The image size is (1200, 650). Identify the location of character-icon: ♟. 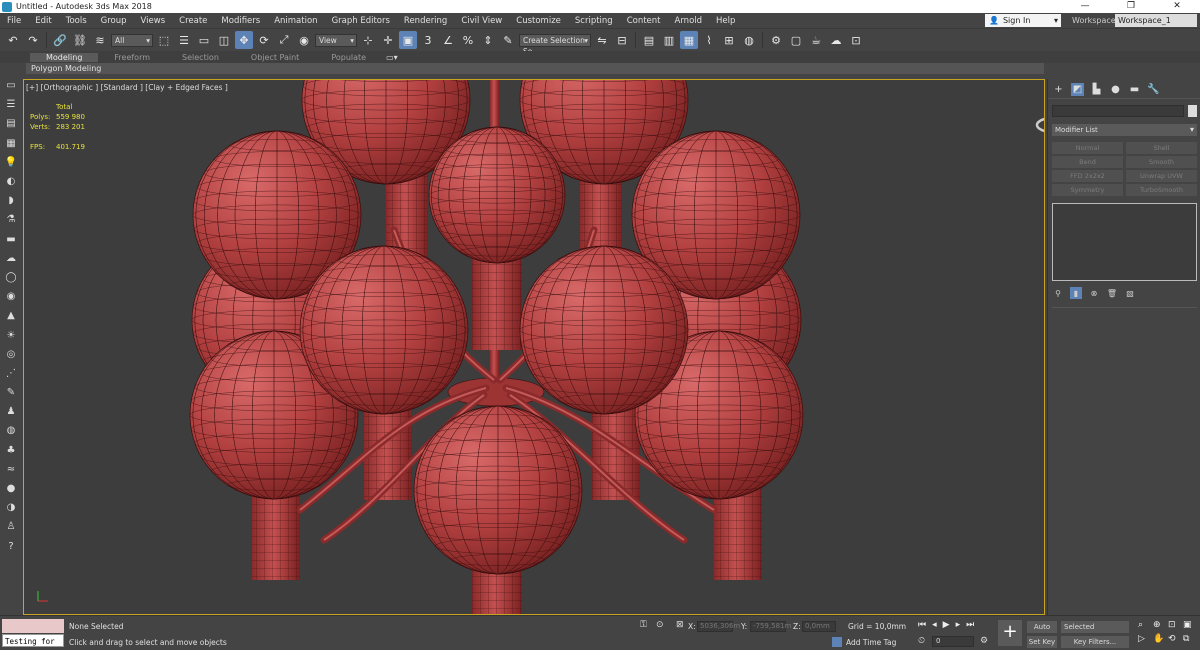
(11, 412).